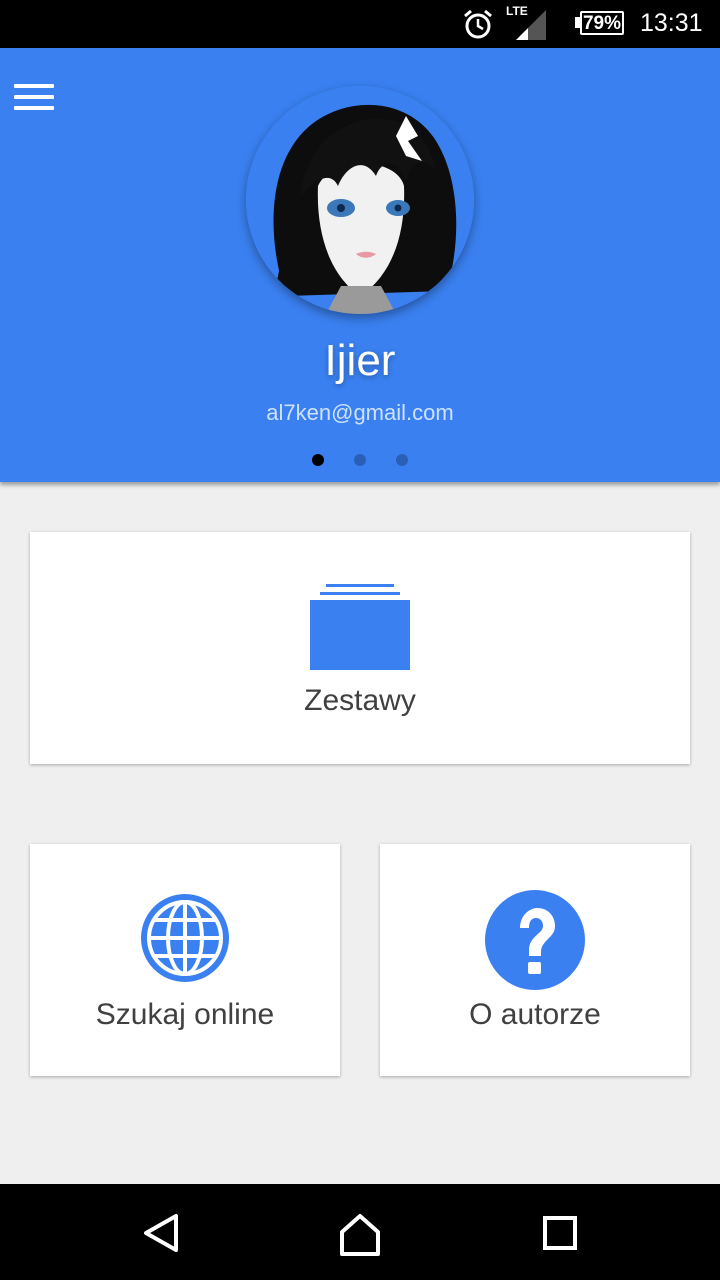  I want to click on hamburger-menu-icon, so click(34, 97).